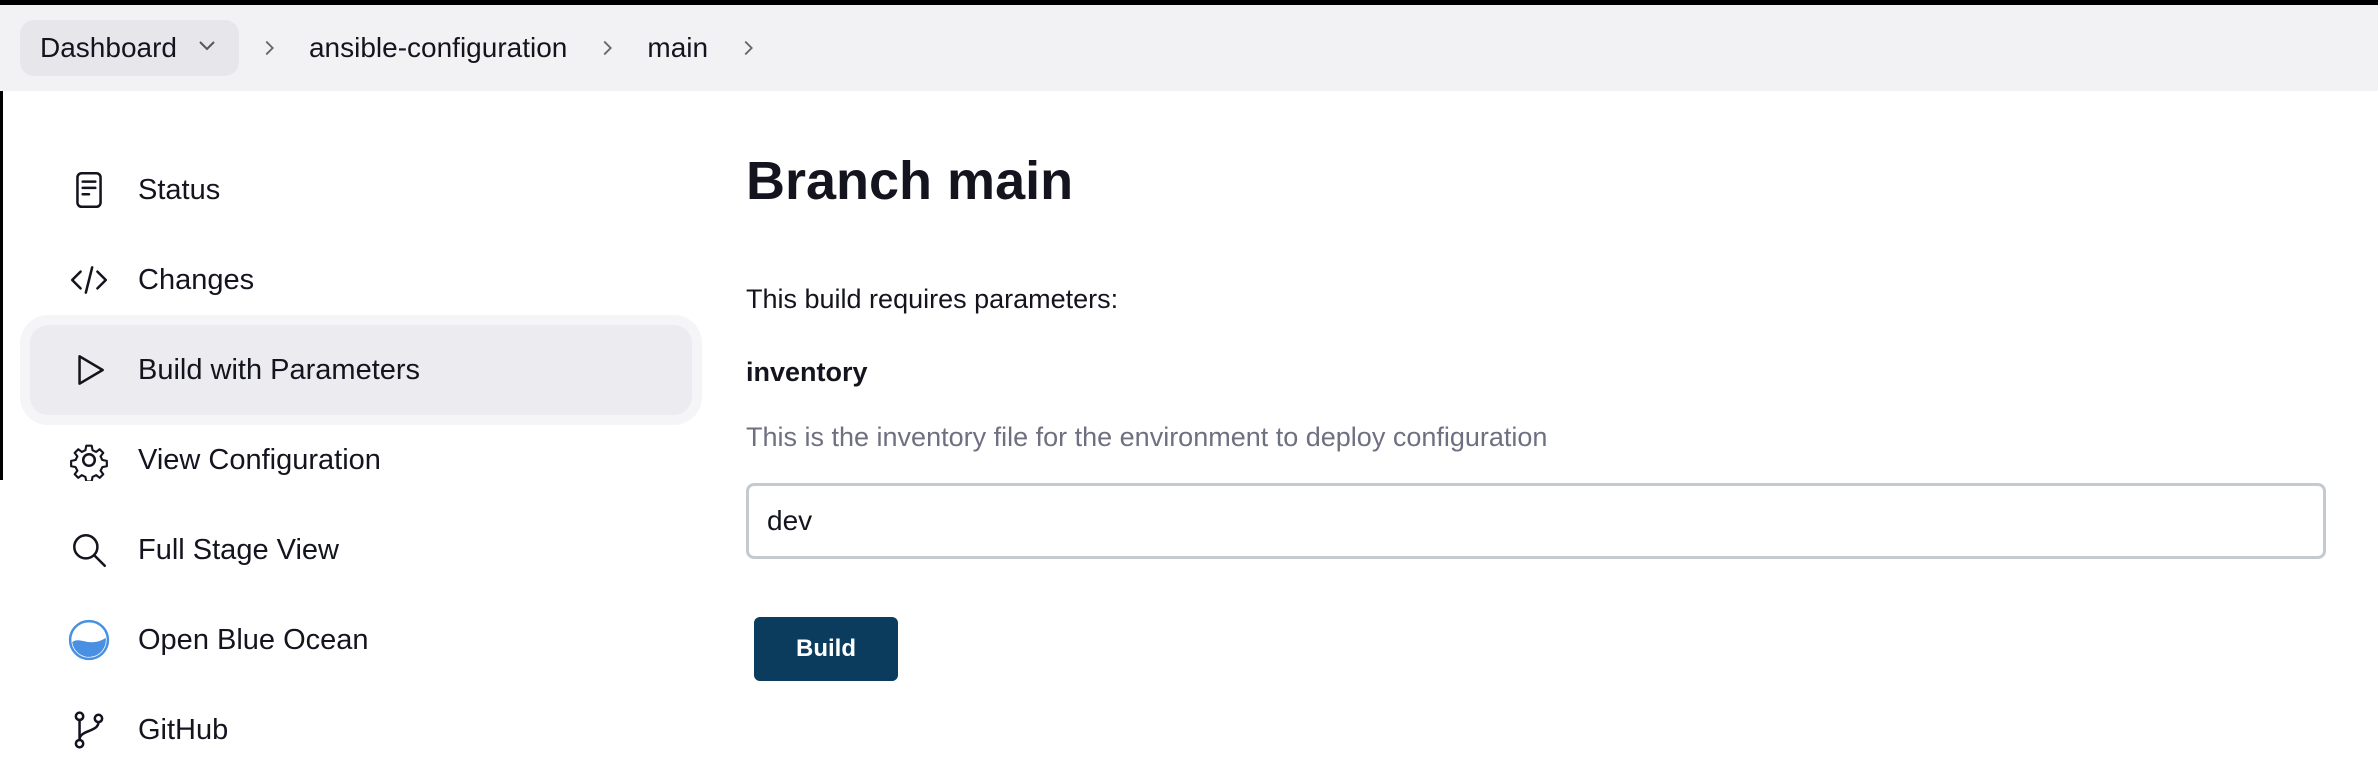 The width and height of the screenshot is (2378, 775). I want to click on sidebar-item-full-stage-view: Full Stage View, so click(361, 550).